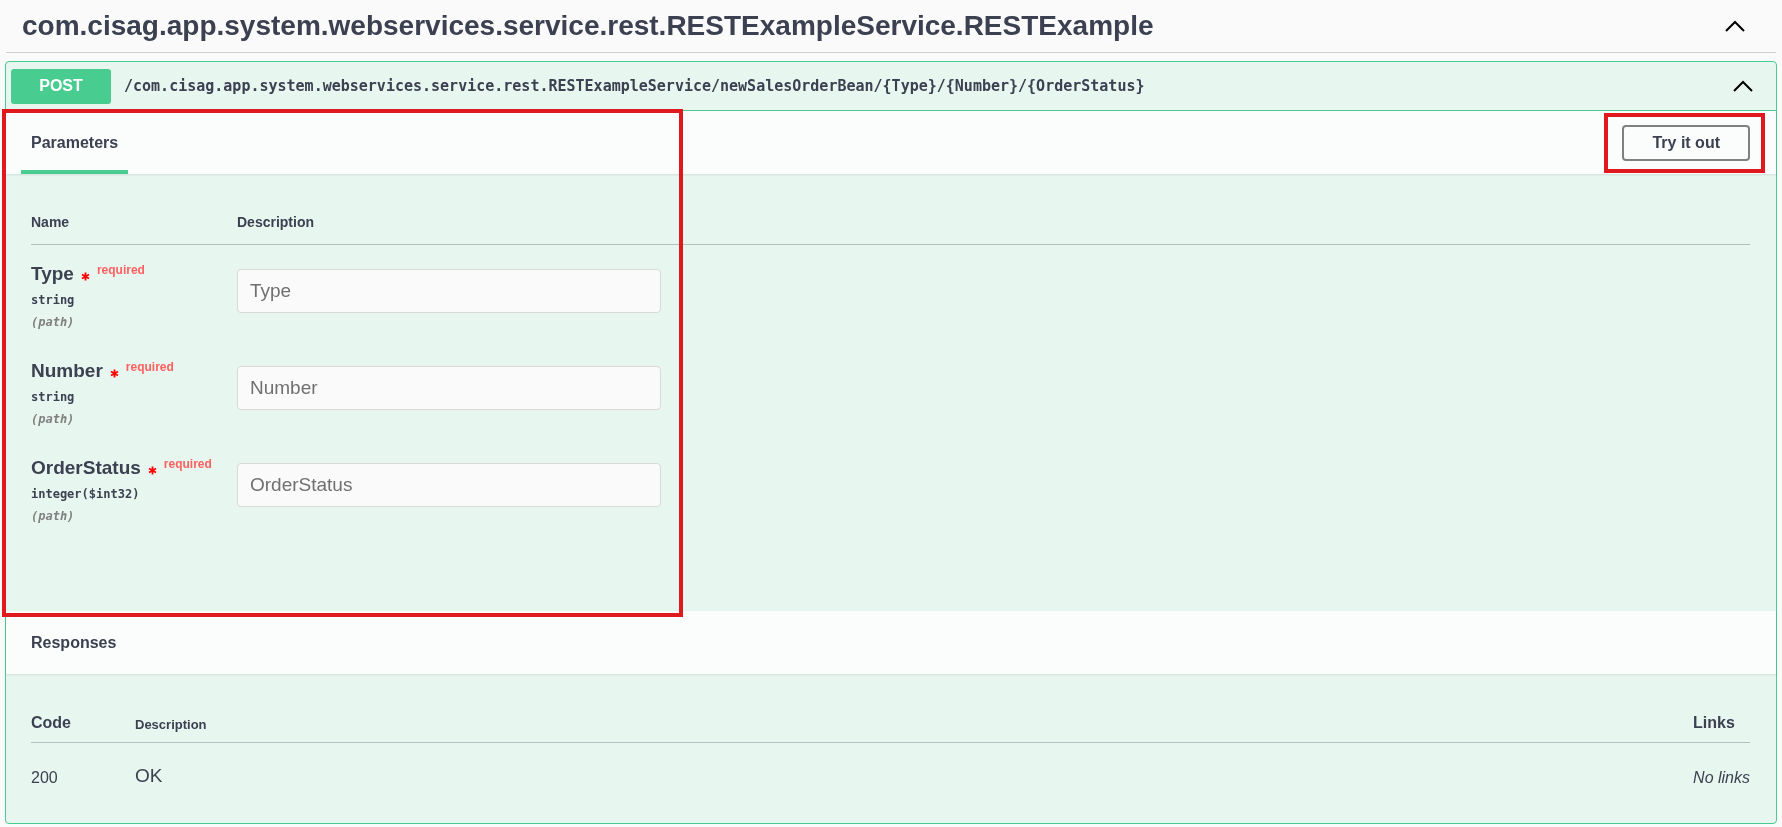 The height and width of the screenshot is (827, 1782). What do you see at coordinates (1686, 142) in the screenshot?
I see `try-it-out-button: Try it out` at bounding box center [1686, 142].